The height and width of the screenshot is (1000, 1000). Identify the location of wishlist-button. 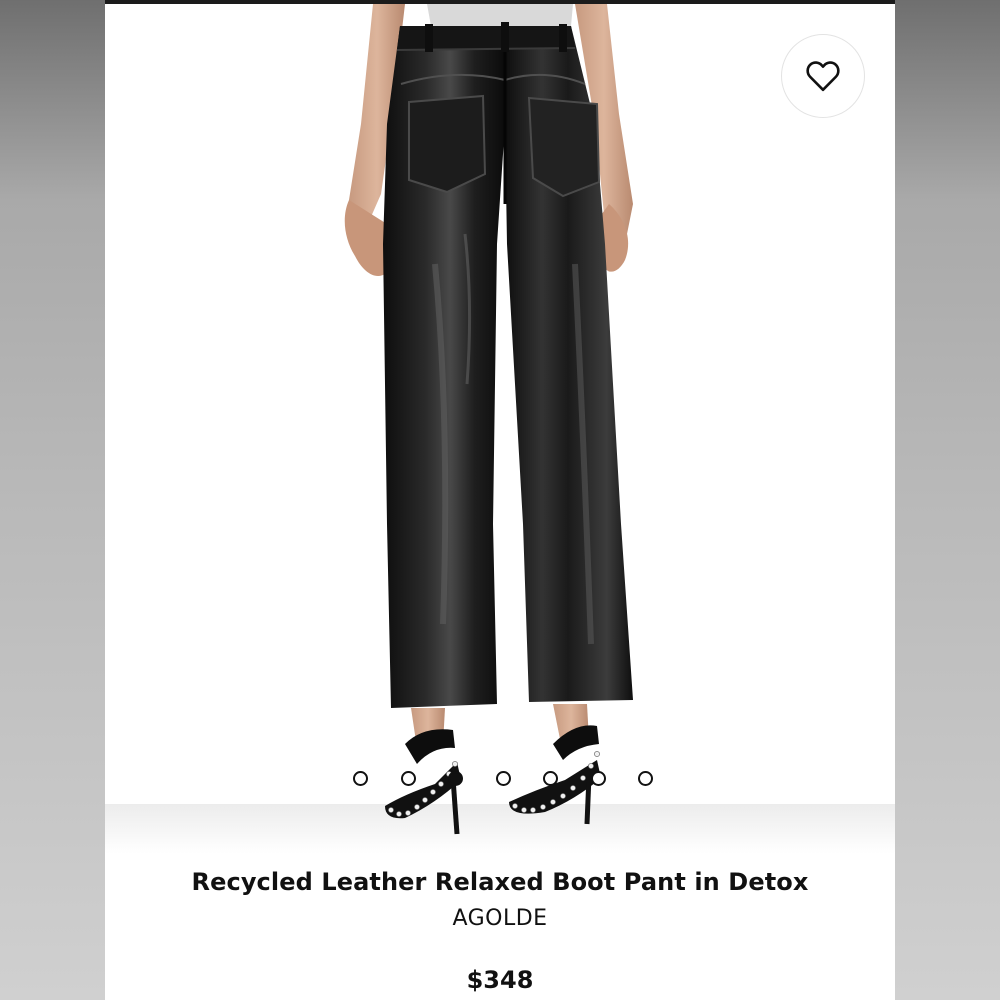
(823, 76).